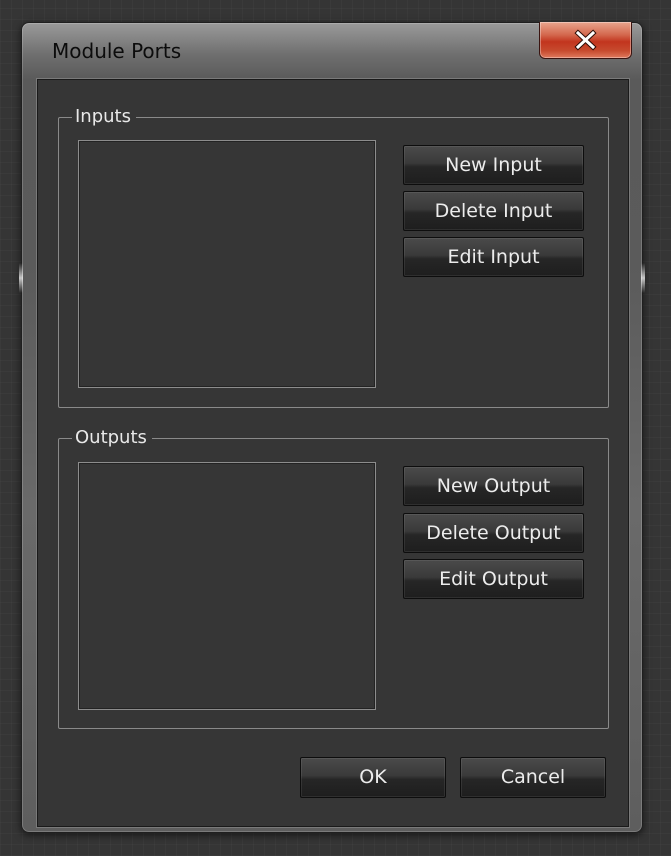 This screenshot has width=671, height=856. Describe the element at coordinates (373, 777) in the screenshot. I see `ok-button: OK` at that location.